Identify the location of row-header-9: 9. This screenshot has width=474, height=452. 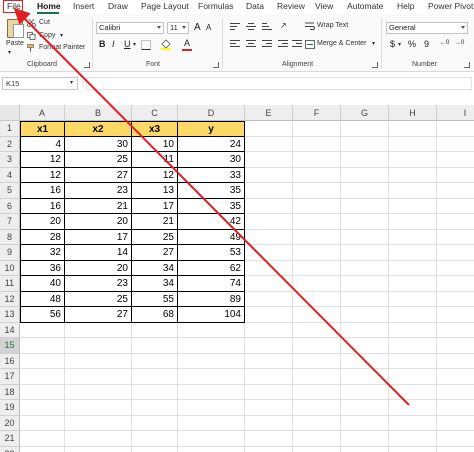
(10, 253).